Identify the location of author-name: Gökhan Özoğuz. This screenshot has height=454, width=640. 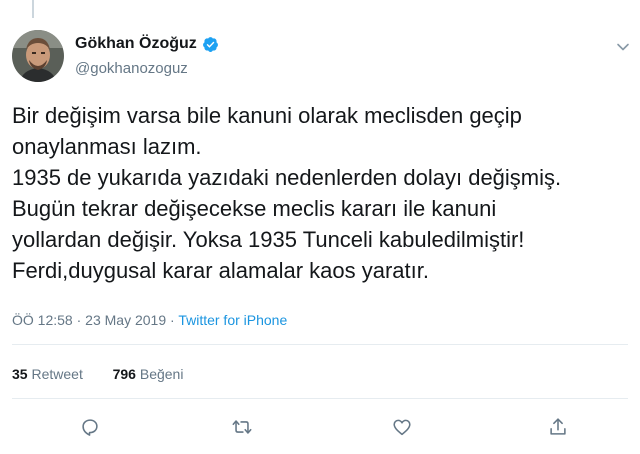
(136, 44).